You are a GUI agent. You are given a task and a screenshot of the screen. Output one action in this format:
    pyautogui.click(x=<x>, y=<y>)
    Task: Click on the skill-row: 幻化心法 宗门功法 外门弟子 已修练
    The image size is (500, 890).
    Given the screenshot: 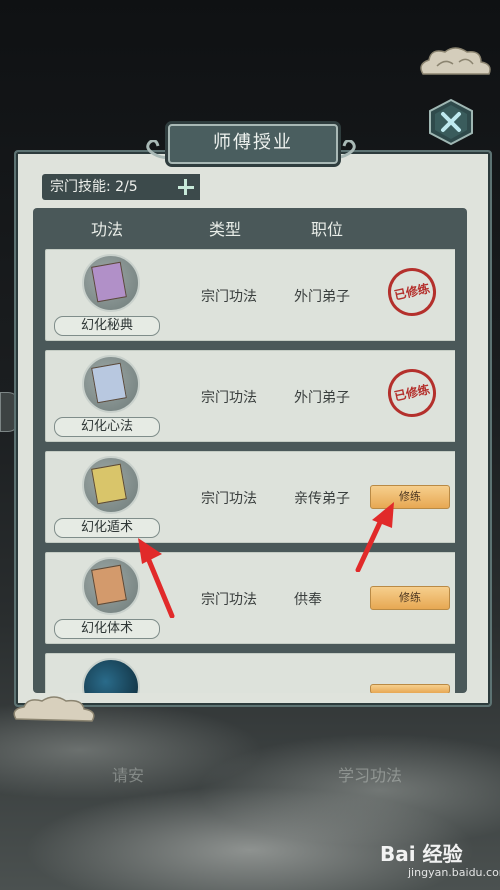 What is the action you would take?
    pyautogui.click(x=250, y=396)
    